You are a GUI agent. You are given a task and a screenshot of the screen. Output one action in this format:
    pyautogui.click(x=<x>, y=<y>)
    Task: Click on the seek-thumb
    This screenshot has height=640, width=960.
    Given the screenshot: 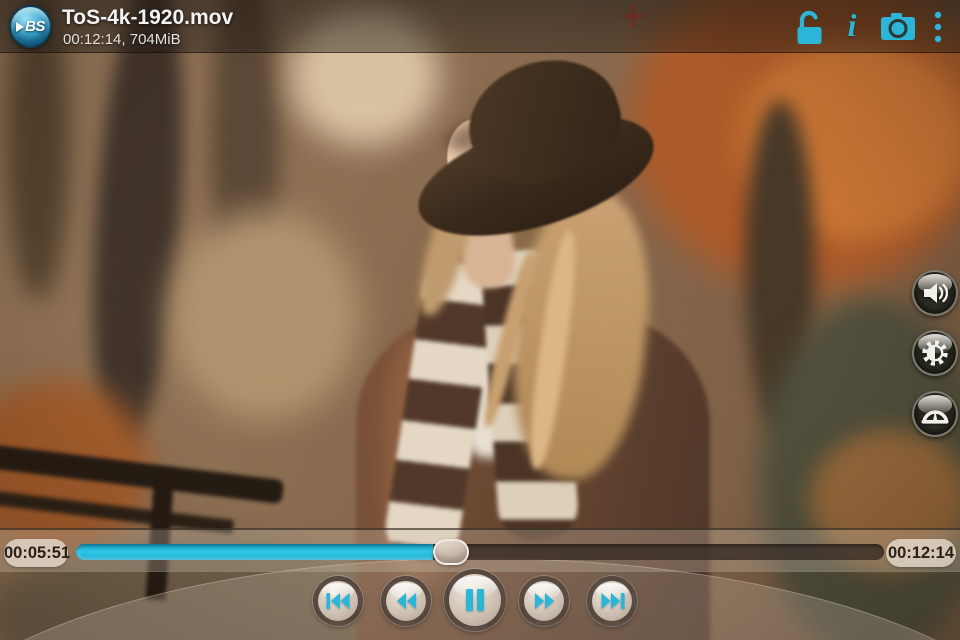 What is the action you would take?
    pyautogui.click(x=451, y=552)
    